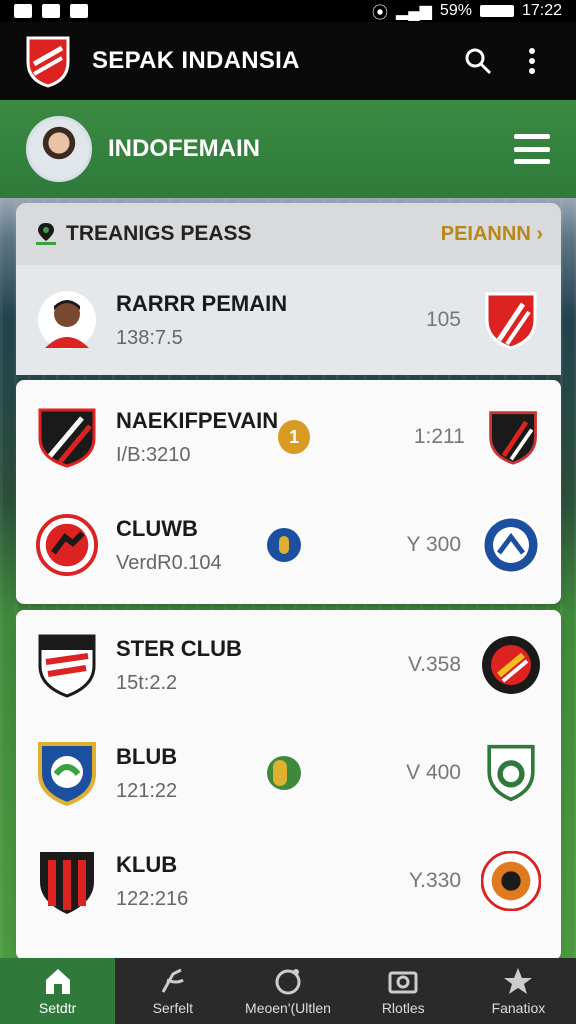 The height and width of the screenshot is (1024, 576). What do you see at coordinates (485, 233) in the screenshot?
I see `see-all-label: PEIANNN` at bounding box center [485, 233].